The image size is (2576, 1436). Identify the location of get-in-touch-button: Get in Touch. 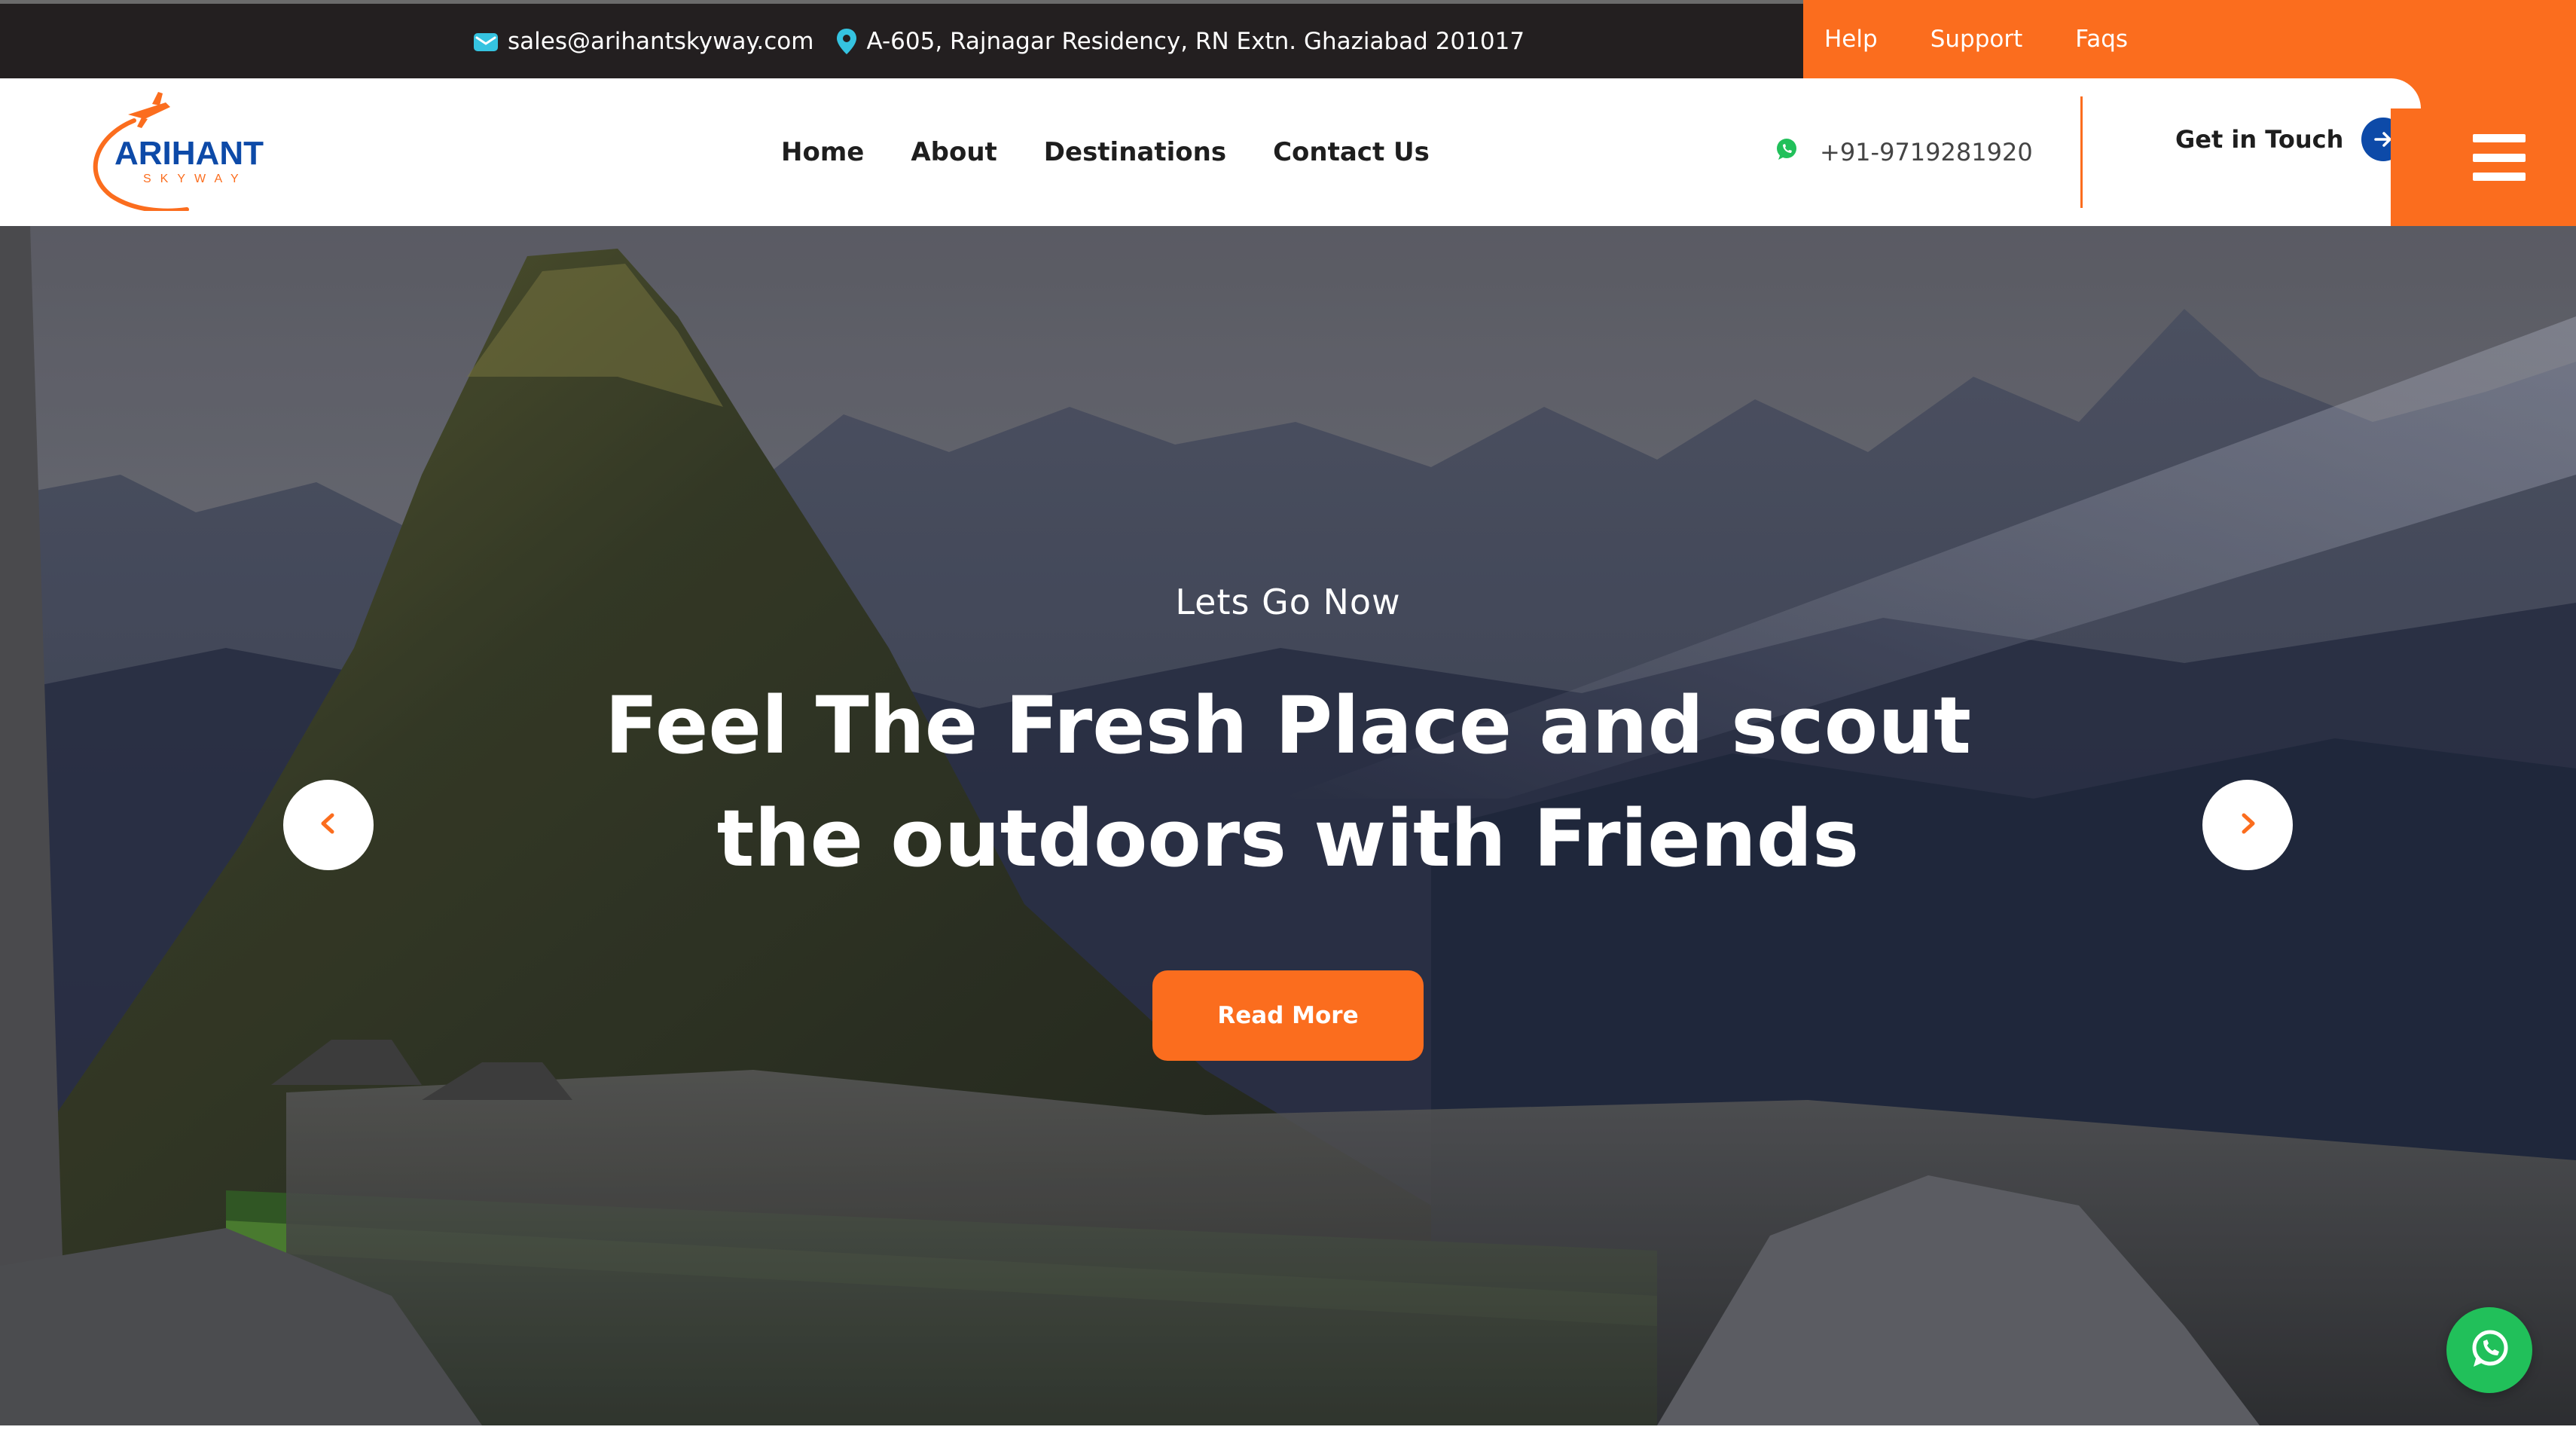
(2291, 139).